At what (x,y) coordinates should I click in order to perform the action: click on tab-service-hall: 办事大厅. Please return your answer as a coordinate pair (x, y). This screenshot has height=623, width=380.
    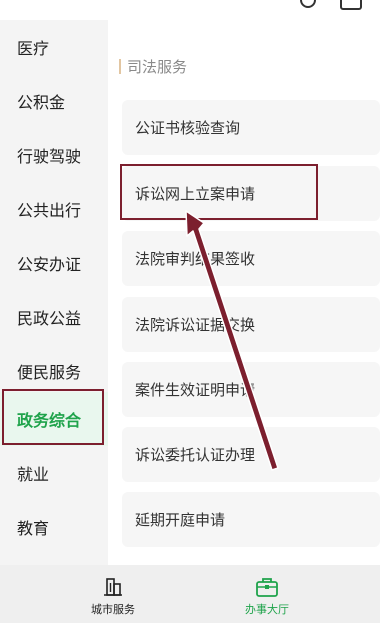
    Looking at the image, I should click on (267, 594).